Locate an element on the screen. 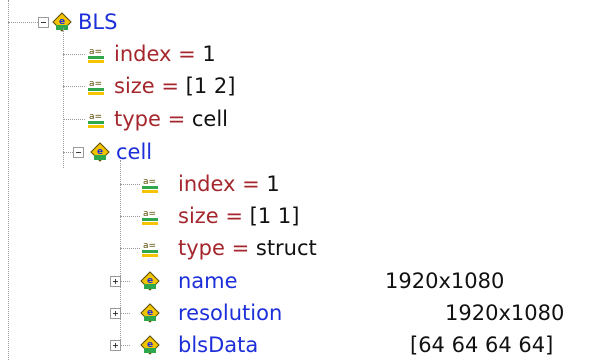 This screenshot has width=589, height=361. node-value: [64 64 64 64] is located at coordinates (482, 345).